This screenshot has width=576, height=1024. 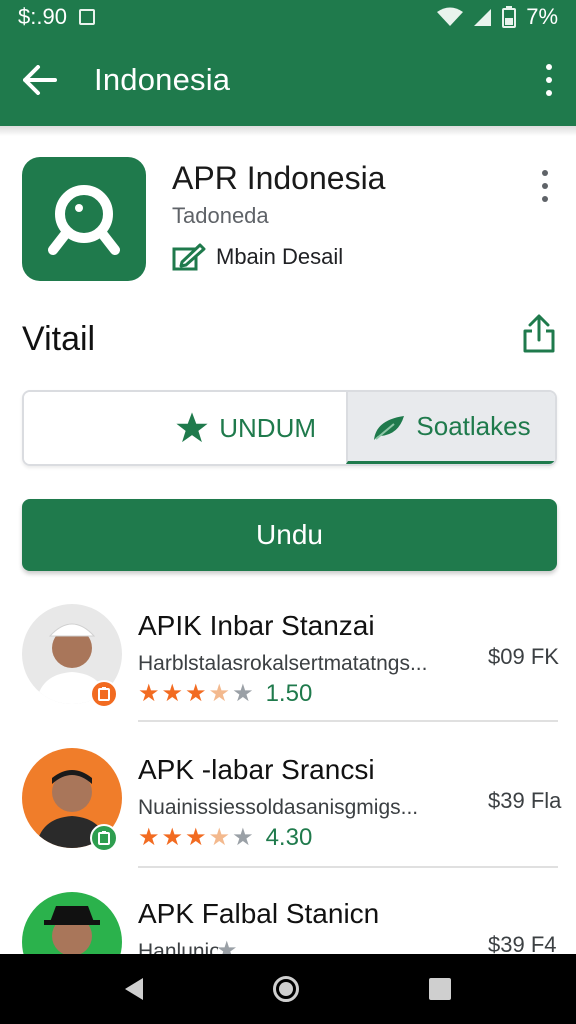 I want to click on rating: ★ ★ ★ ★ ★ 1.50, so click(x=225, y=694).